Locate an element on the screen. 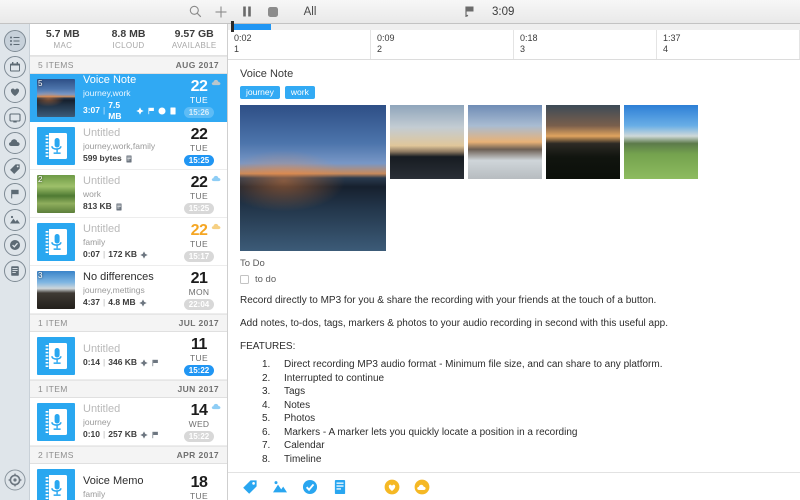  search-icon is located at coordinates (195, 12).